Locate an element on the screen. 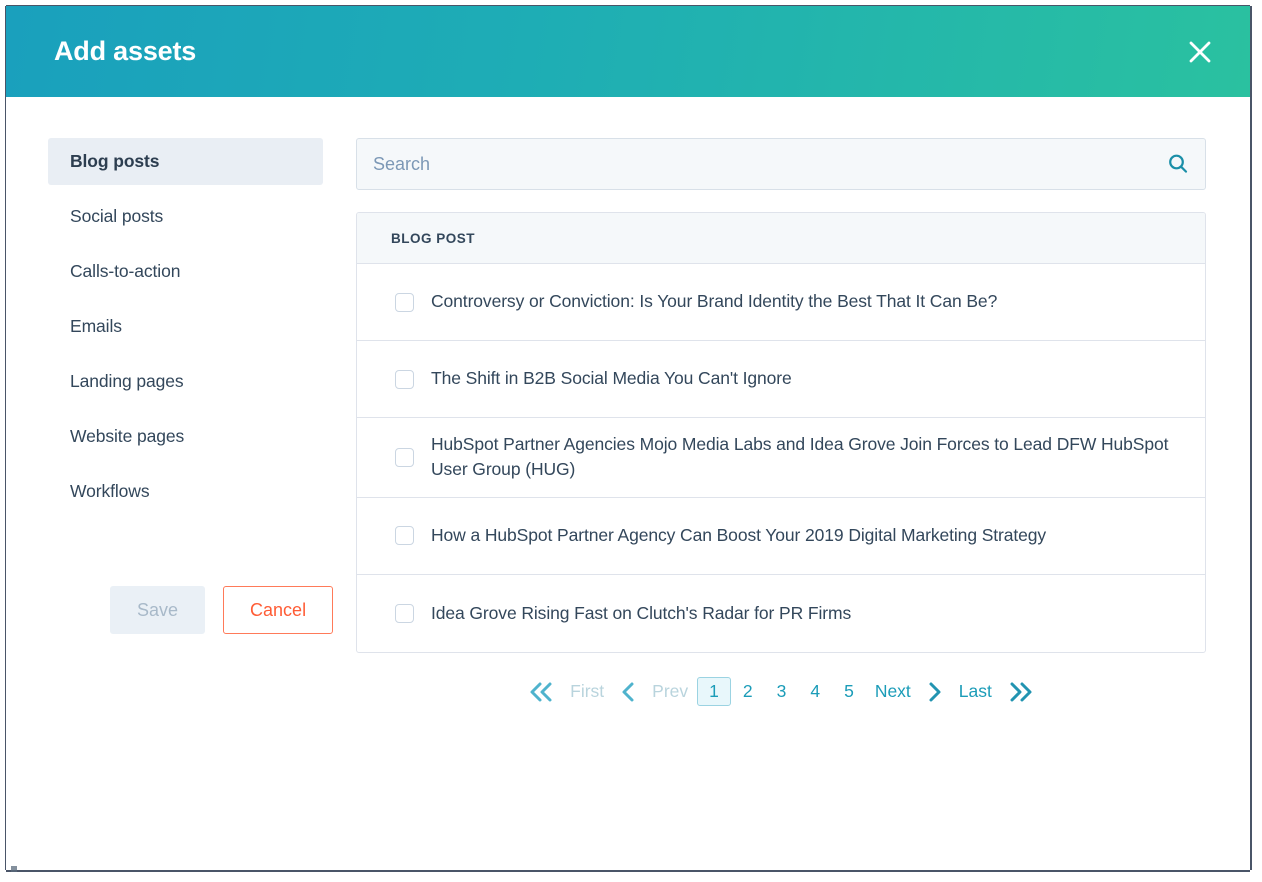 The height and width of the screenshot is (882, 1262). search-icon is located at coordinates (1178, 164).